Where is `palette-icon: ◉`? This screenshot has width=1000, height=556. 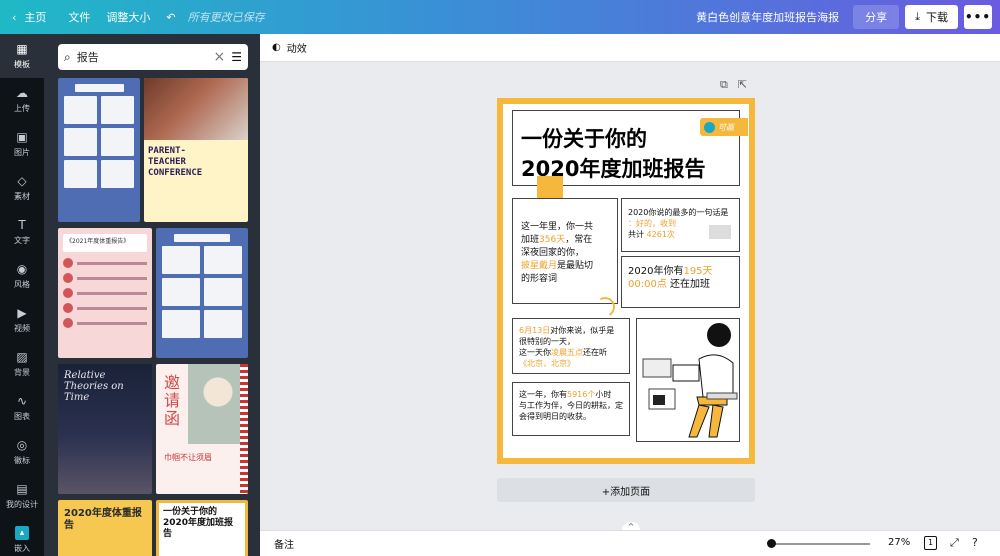 palette-icon: ◉ is located at coordinates (22, 269).